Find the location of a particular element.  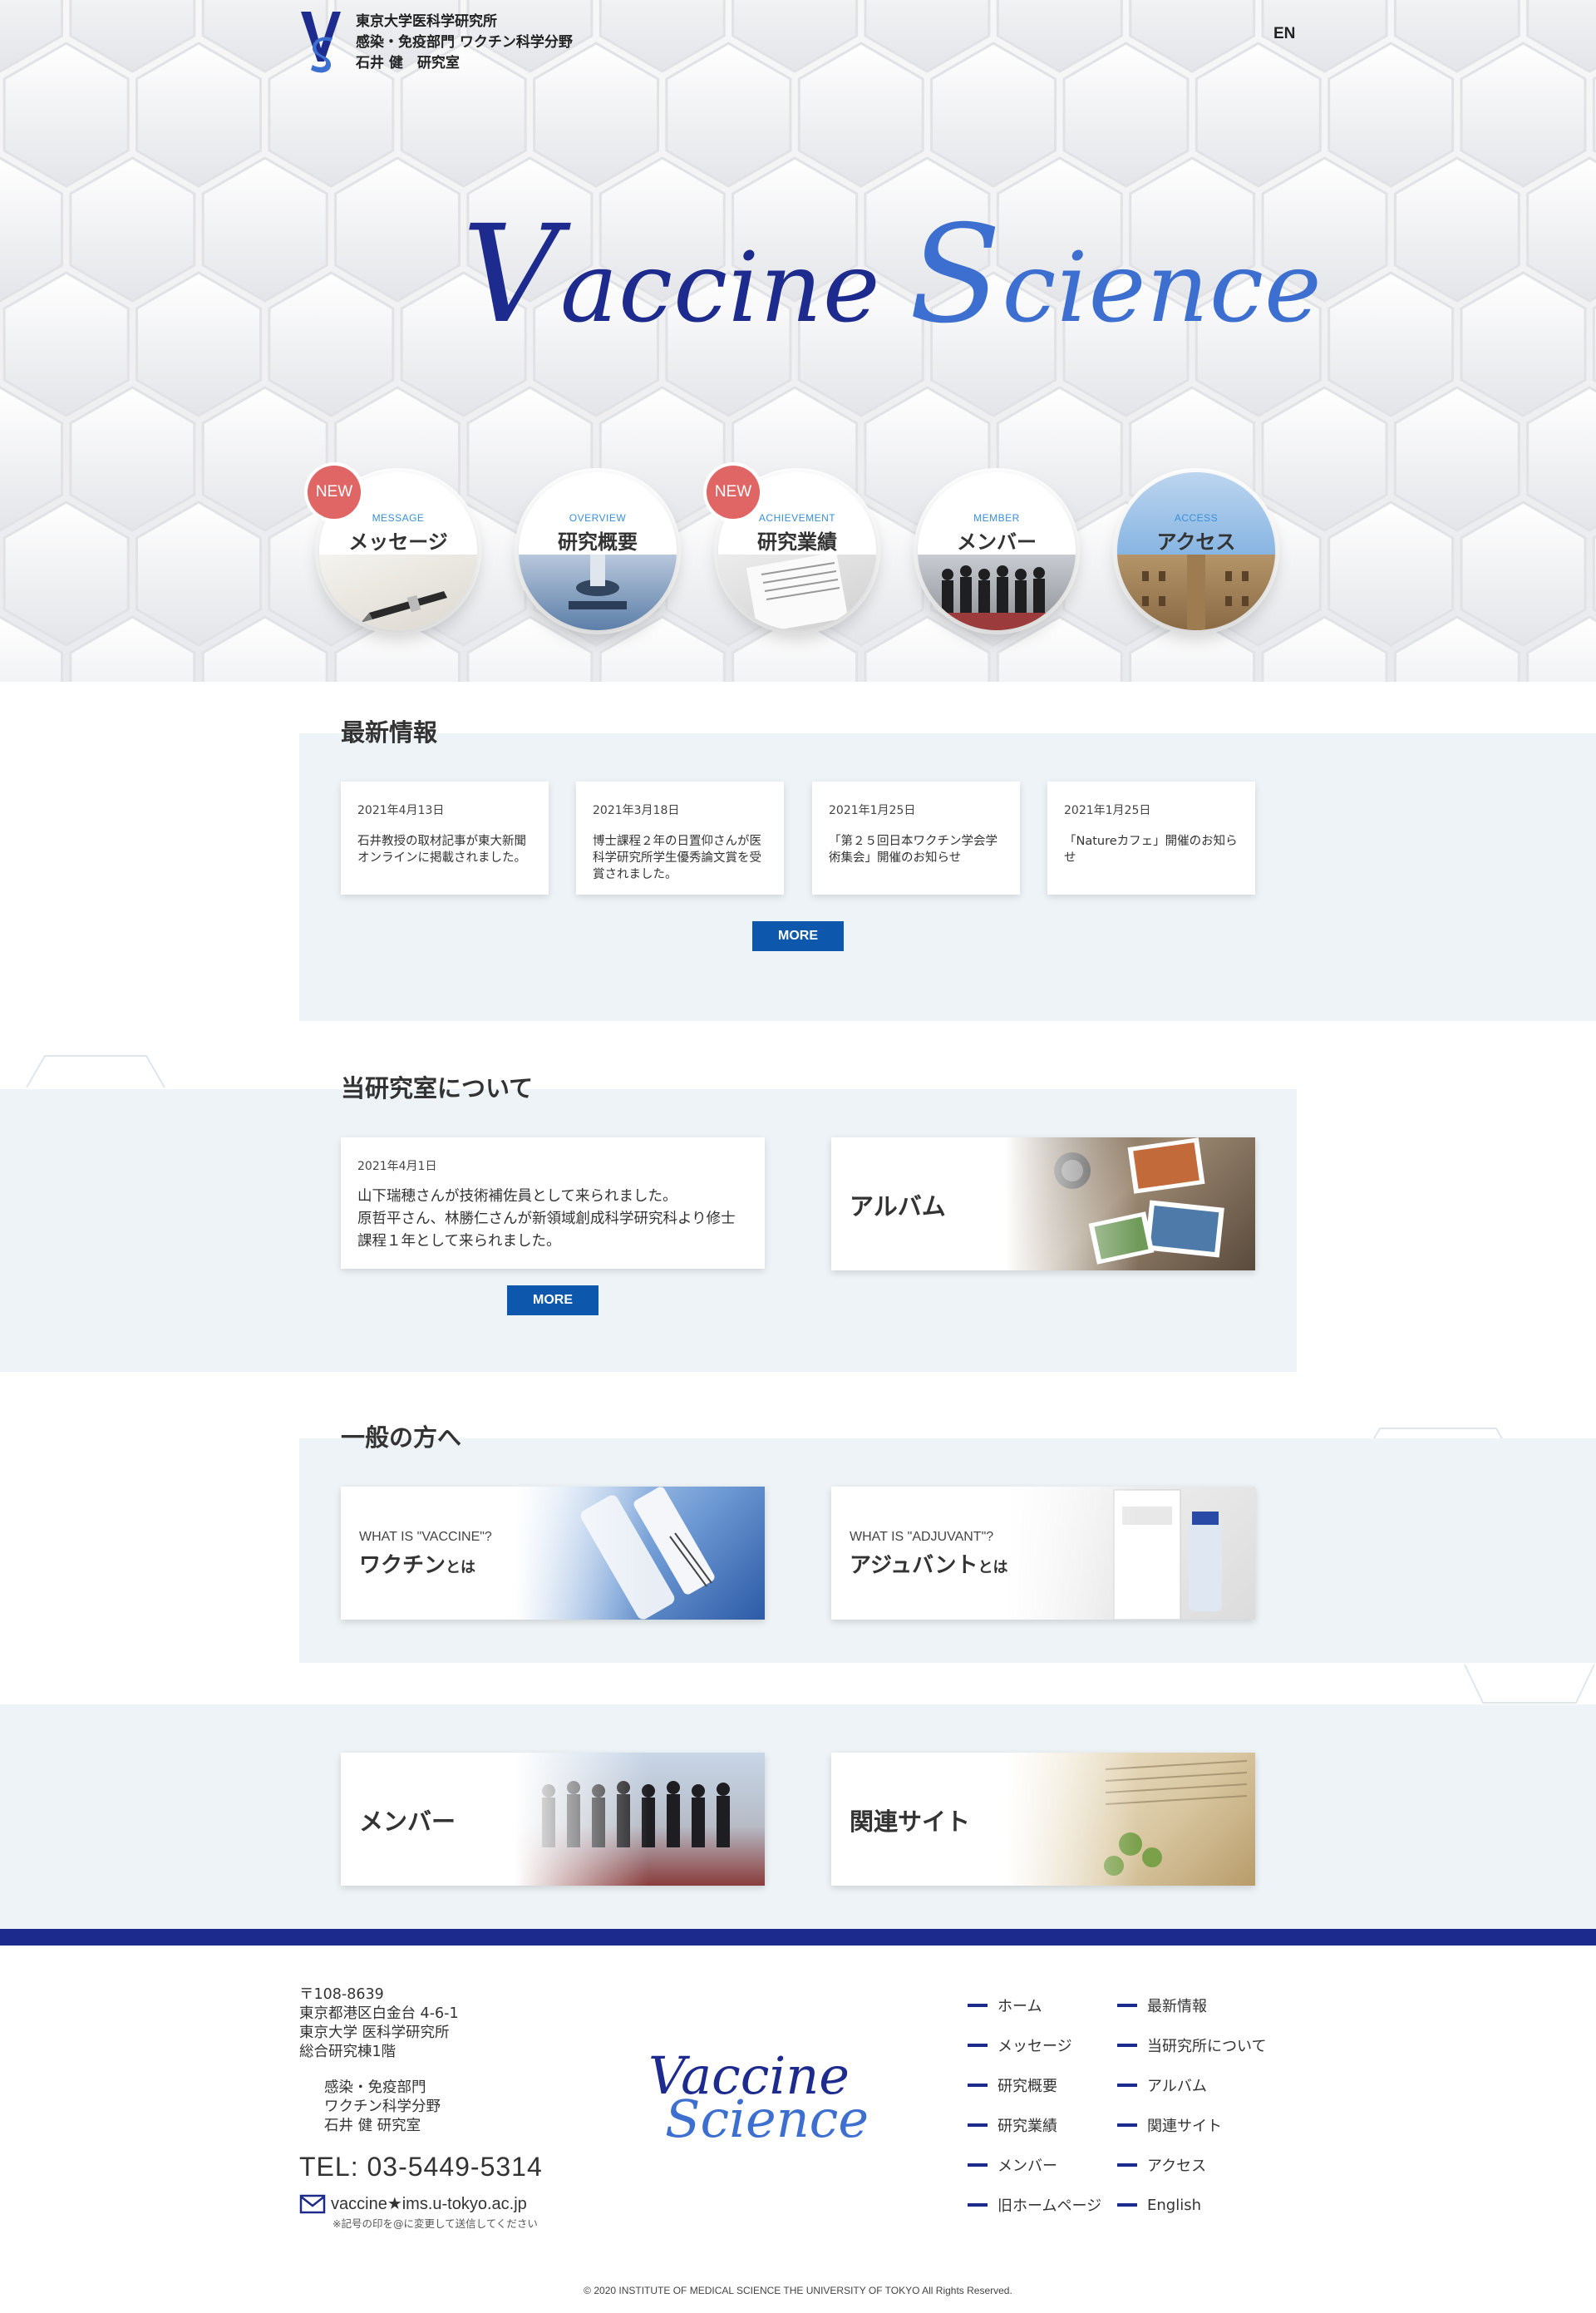

footer-link-news: 最新情報 is located at coordinates (1191, 2005).